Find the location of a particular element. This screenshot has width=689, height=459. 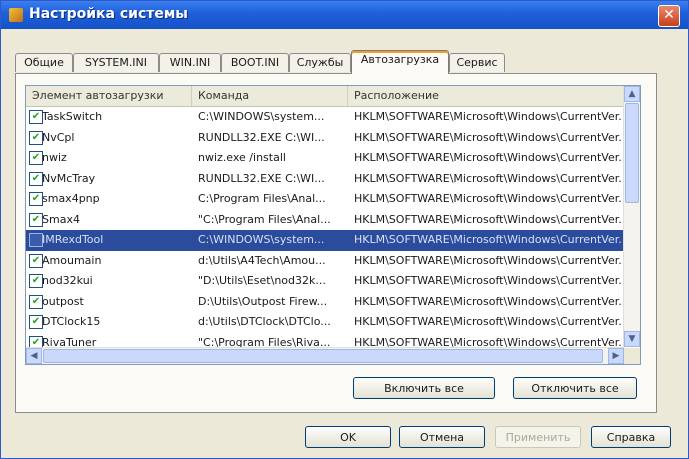

title-bar: Настройка системы ✕ is located at coordinates (344, 15).